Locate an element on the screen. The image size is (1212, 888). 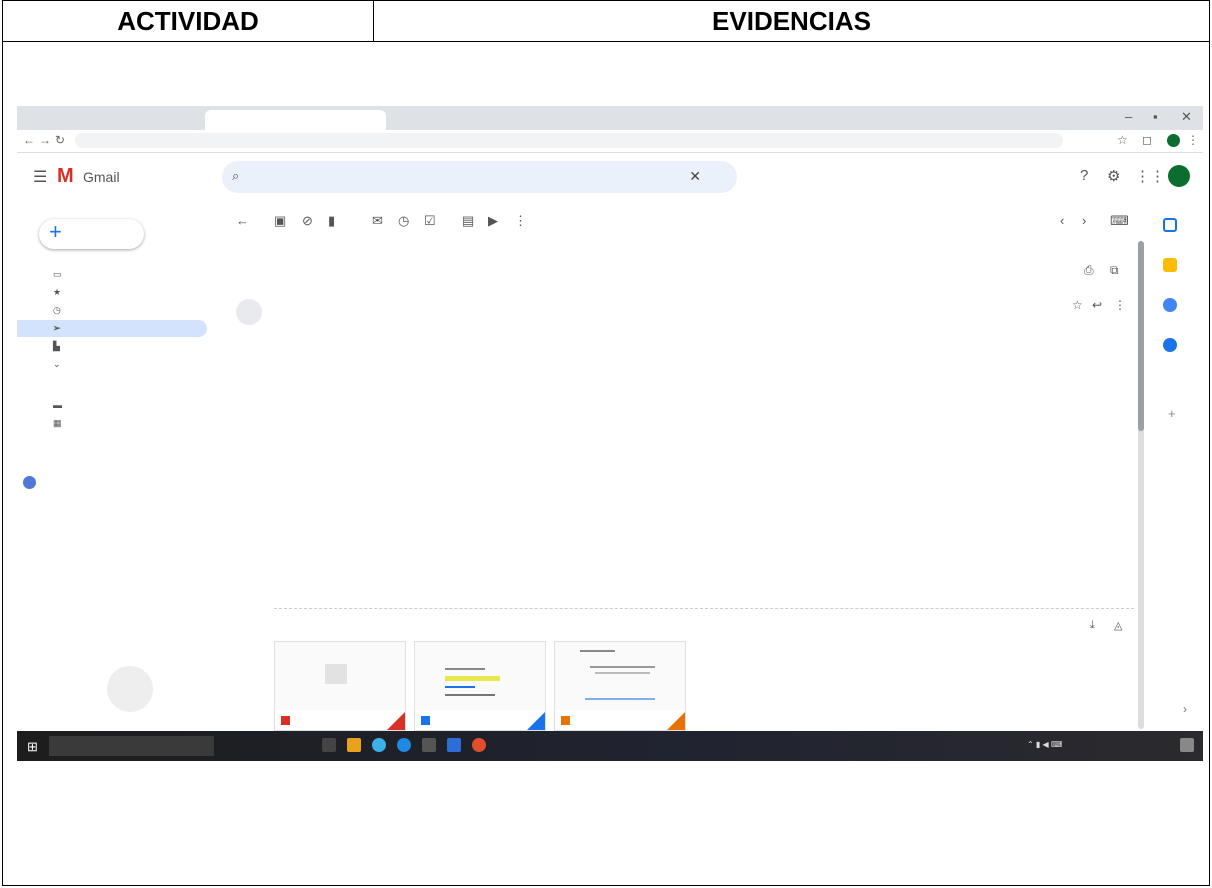
hangouts-user is located at coordinates (112, 482).